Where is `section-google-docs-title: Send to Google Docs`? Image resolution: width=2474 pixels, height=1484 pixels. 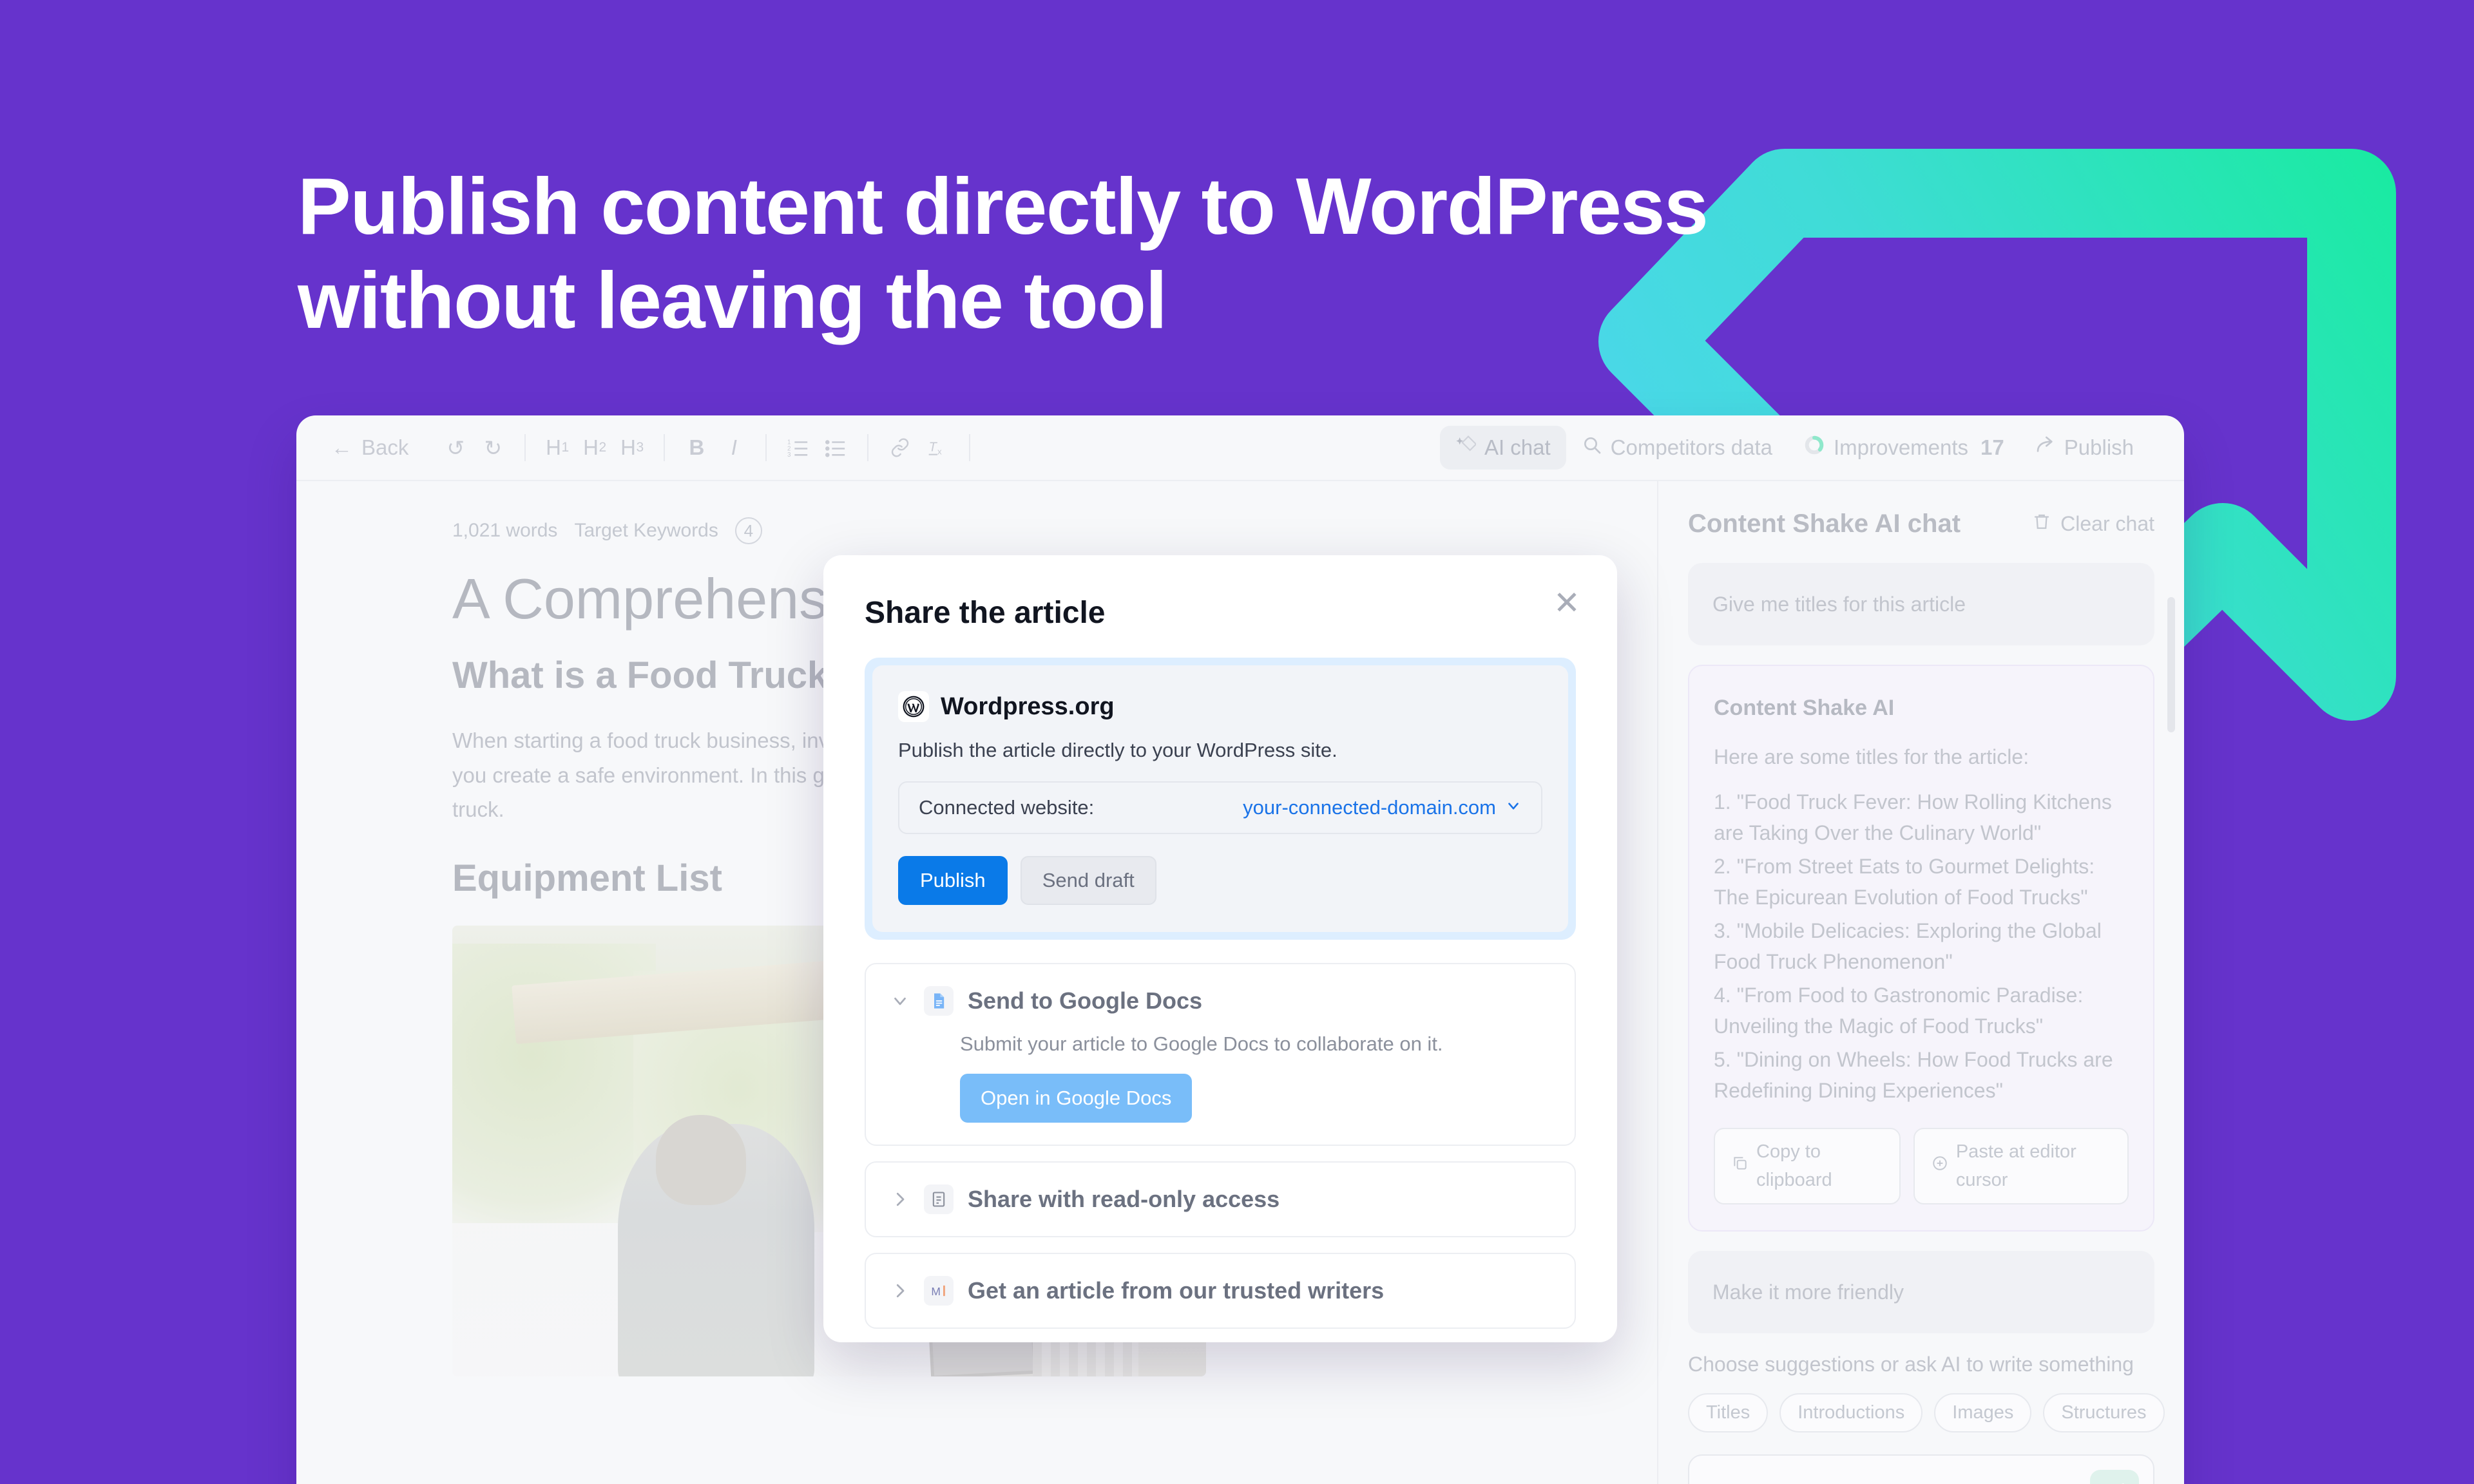 section-google-docs-title: Send to Google Docs is located at coordinates (1085, 1000).